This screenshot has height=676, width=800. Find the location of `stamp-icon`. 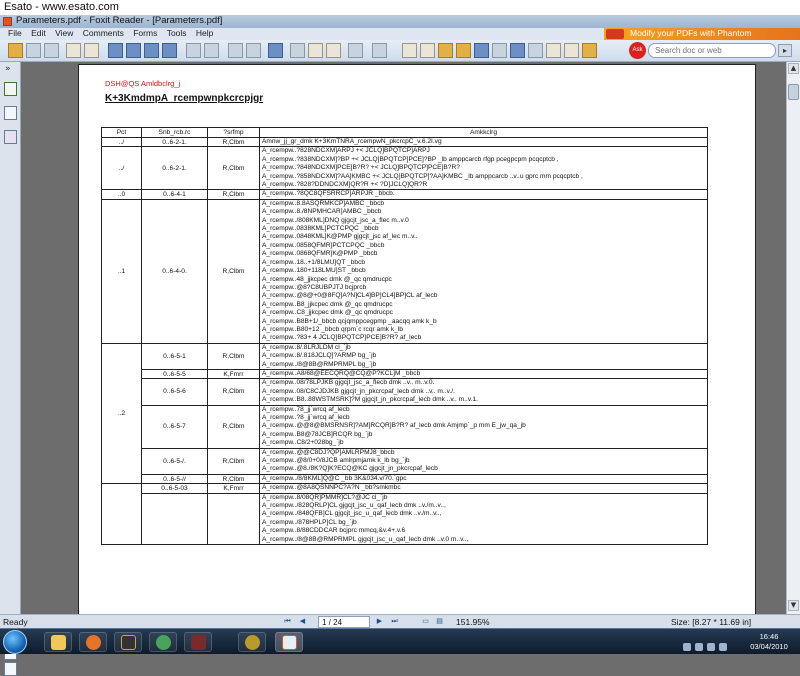

stamp-icon is located at coordinates (589, 50).